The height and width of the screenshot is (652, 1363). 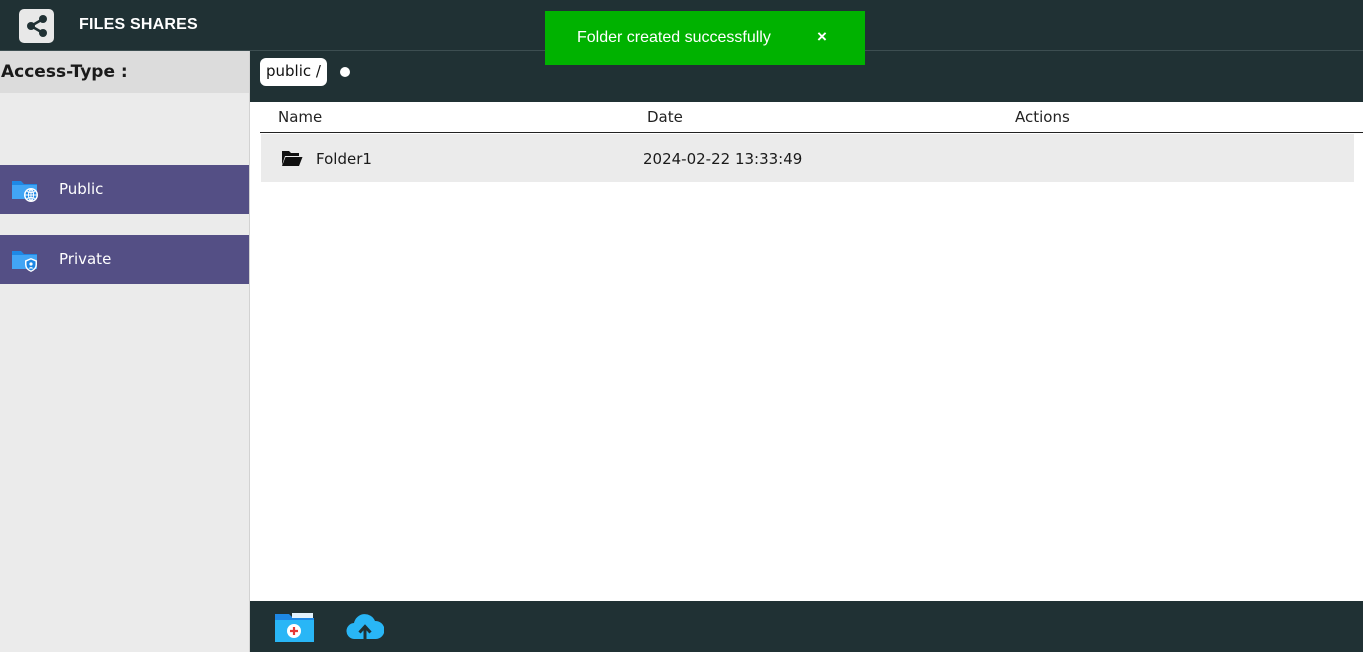 What do you see at coordinates (36, 26) in the screenshot?
I see `share-icon` at bounding box center [36, 26].